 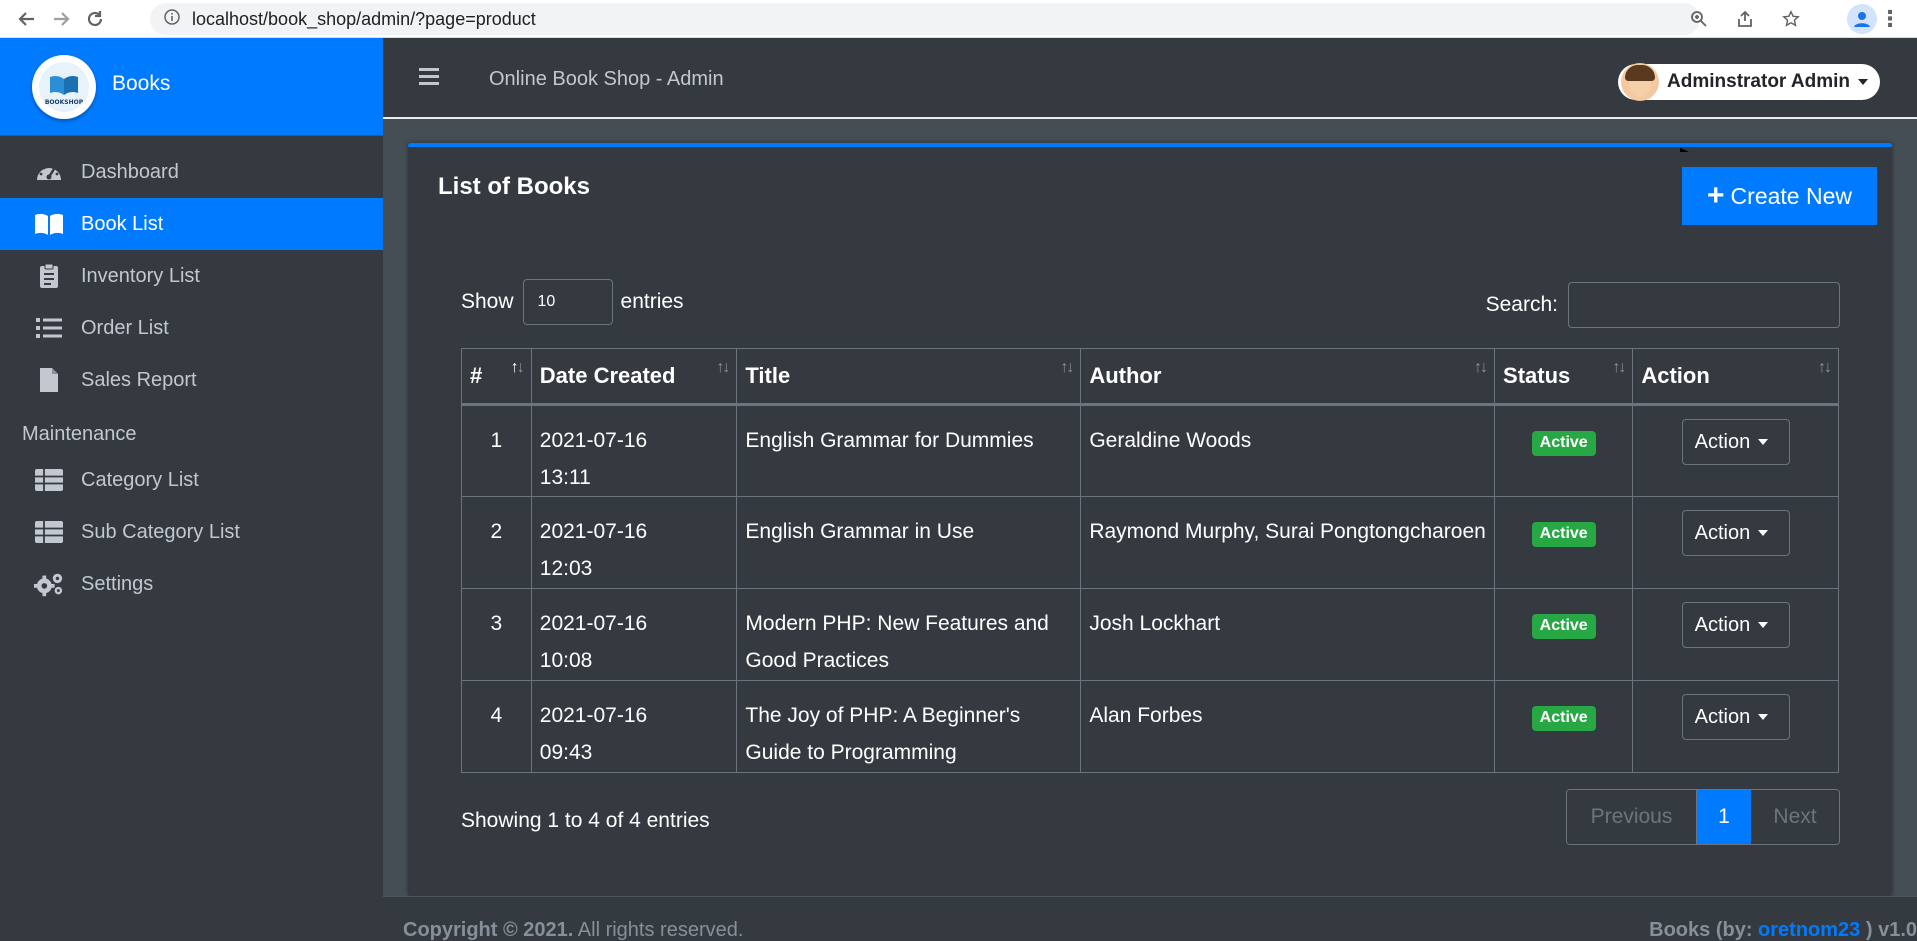 What do you see at coordinates (1758, 81) in the screenshot?
I see `user-name: Adminstrator Admin` at bounding box center [1758, 81].